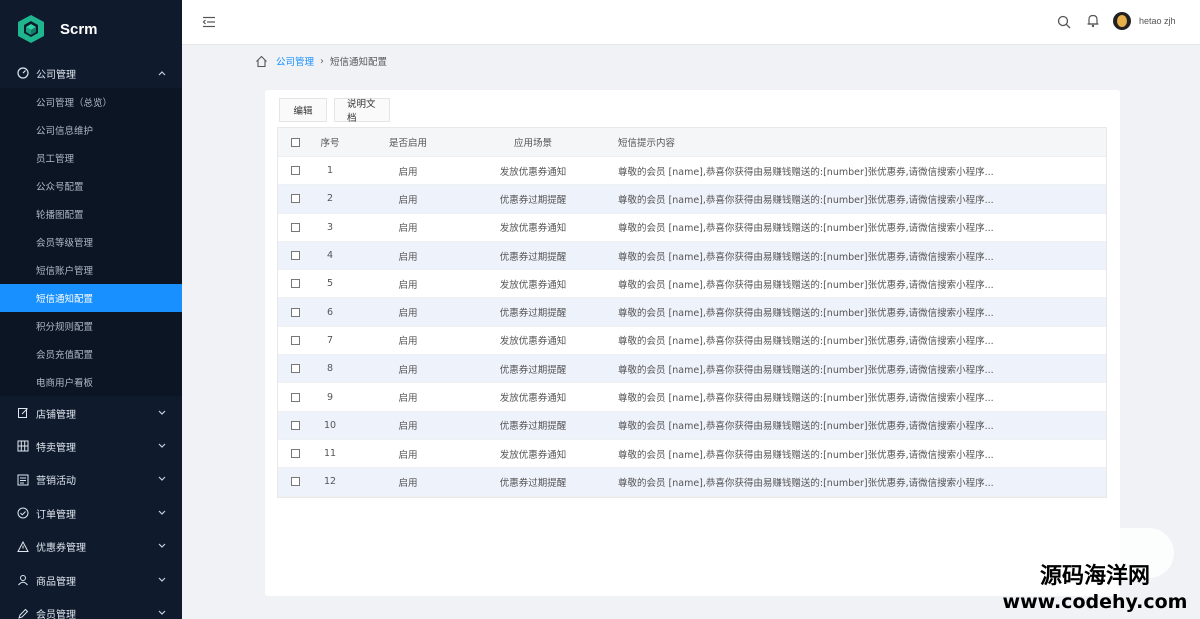  I want to click on sidebar-group-products: 商品管理, so click(91, 580).